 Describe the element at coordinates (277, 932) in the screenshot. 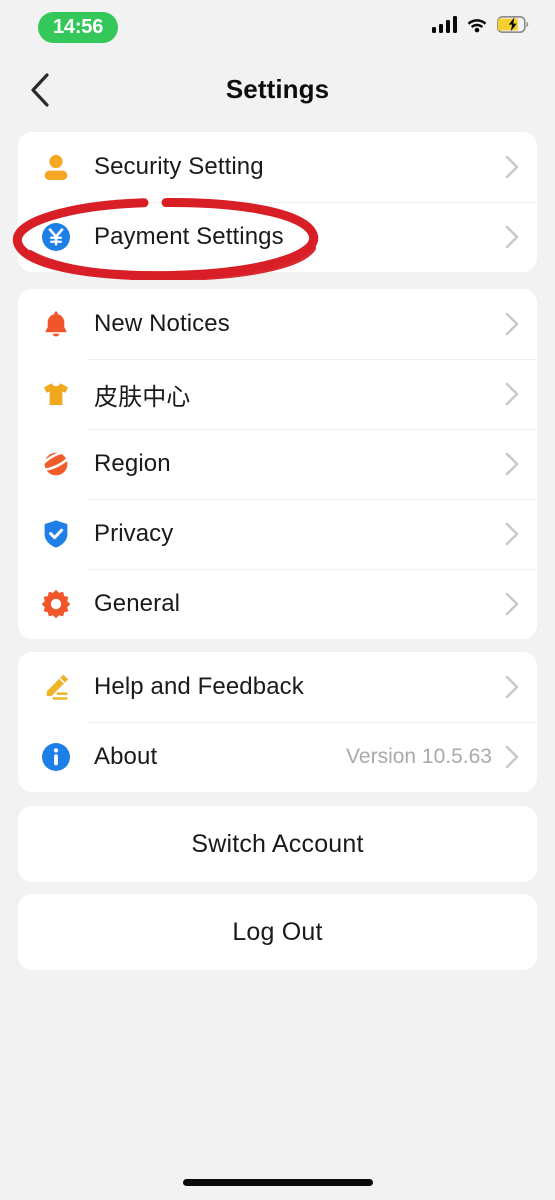

I see `log-out-button: Log Out` at that location.